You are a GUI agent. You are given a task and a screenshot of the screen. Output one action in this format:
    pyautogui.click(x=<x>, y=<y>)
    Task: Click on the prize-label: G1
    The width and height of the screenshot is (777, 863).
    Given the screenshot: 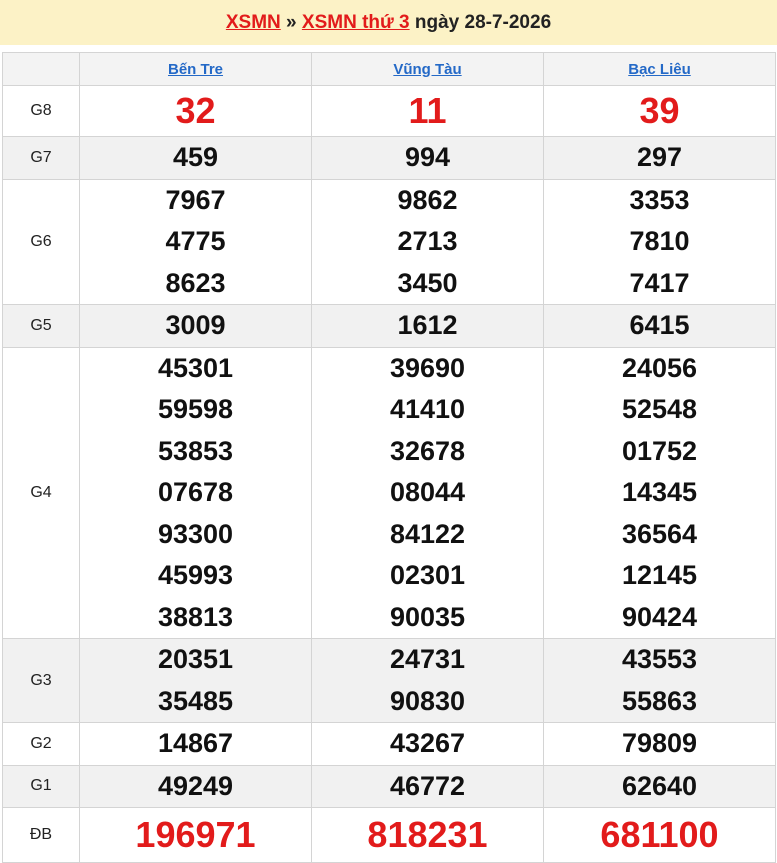 What is the action you would take?
    pyautogui.click(x=41, y=786)
    